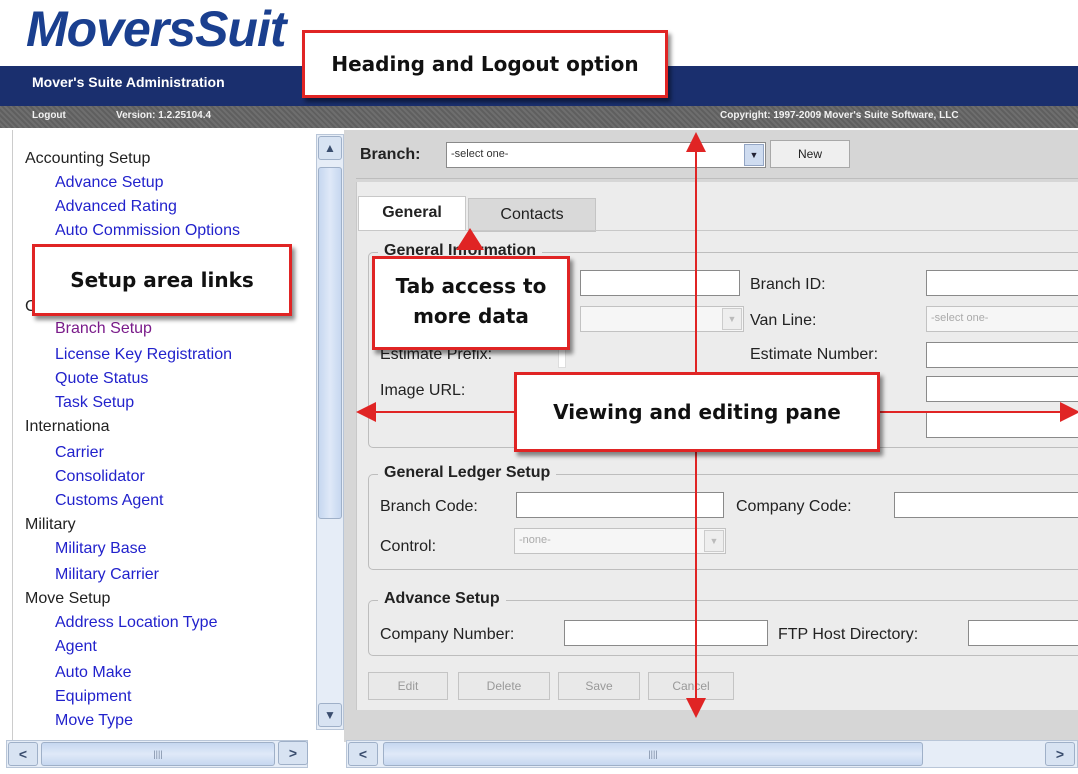  I want to click on callout-setup-links: Setup area links, so click(162, 280).